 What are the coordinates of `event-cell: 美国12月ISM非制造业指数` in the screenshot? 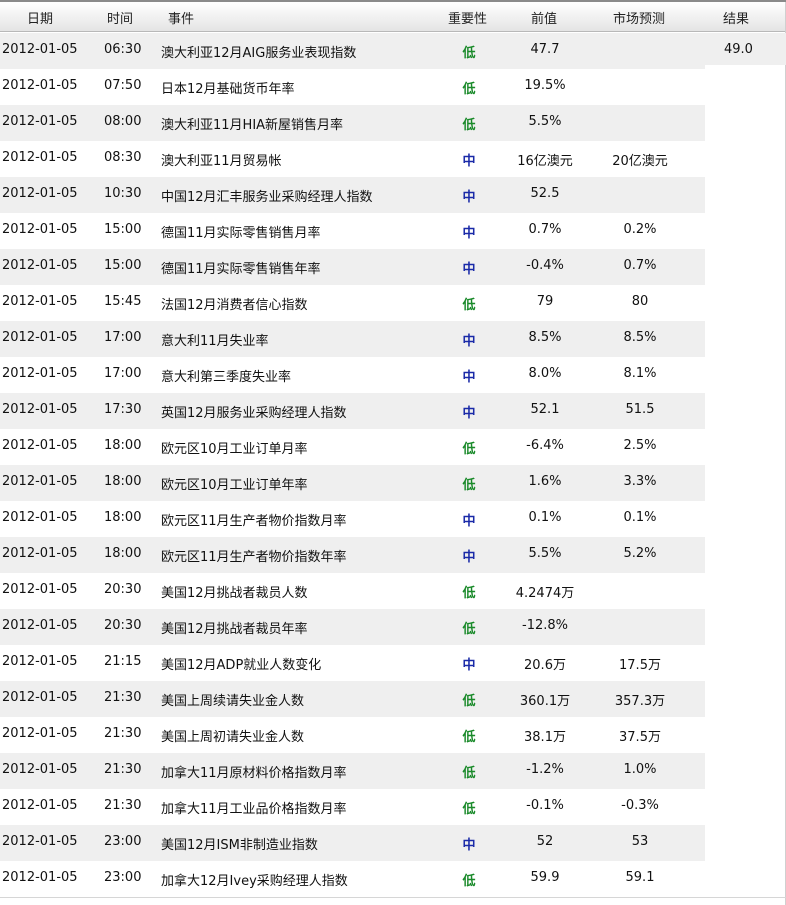 It's located at (239, 845).